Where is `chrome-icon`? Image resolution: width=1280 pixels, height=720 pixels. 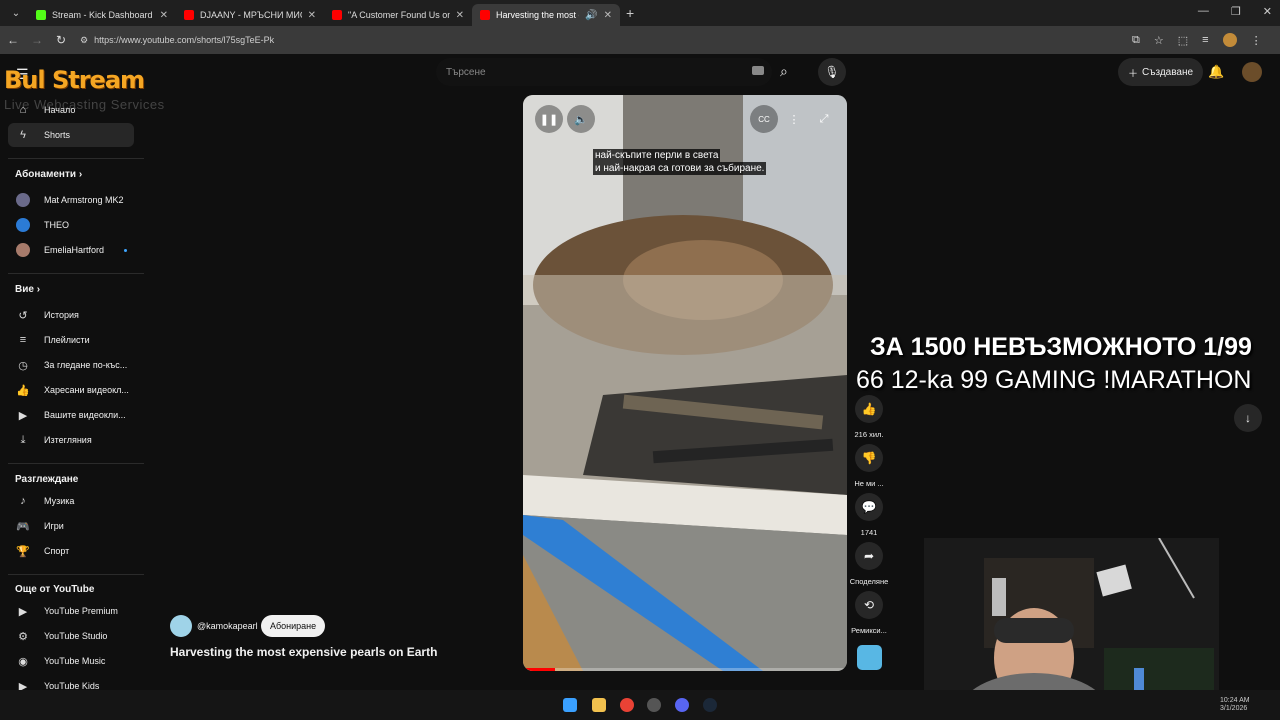
chrome-icon is located at coordinates (627, 705).